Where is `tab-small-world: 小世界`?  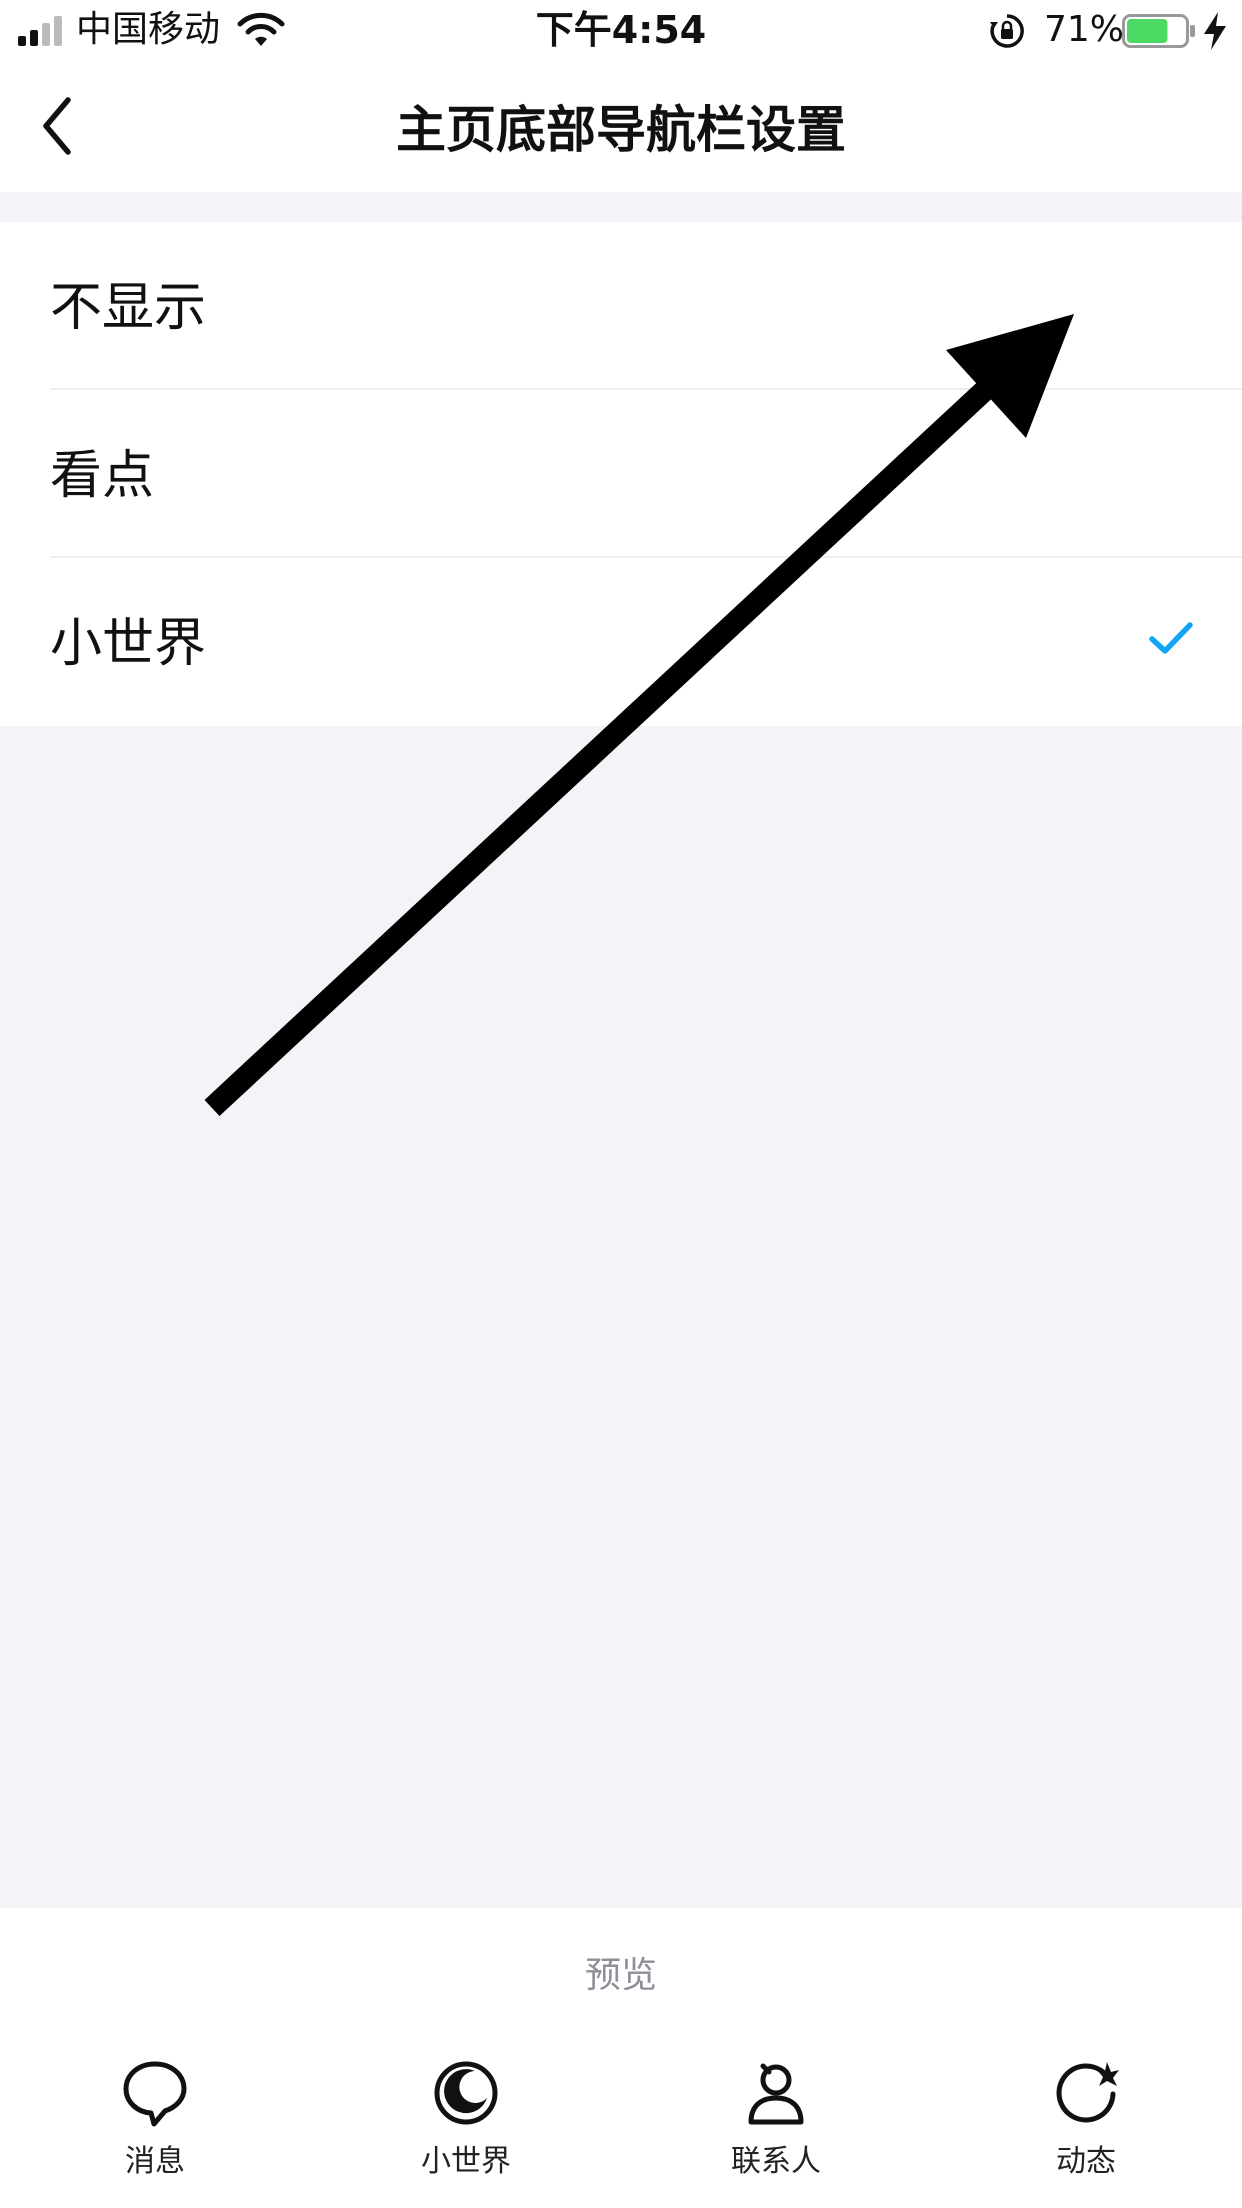
tab-small-world: 小世界 is located at coordinates (466, 2123).